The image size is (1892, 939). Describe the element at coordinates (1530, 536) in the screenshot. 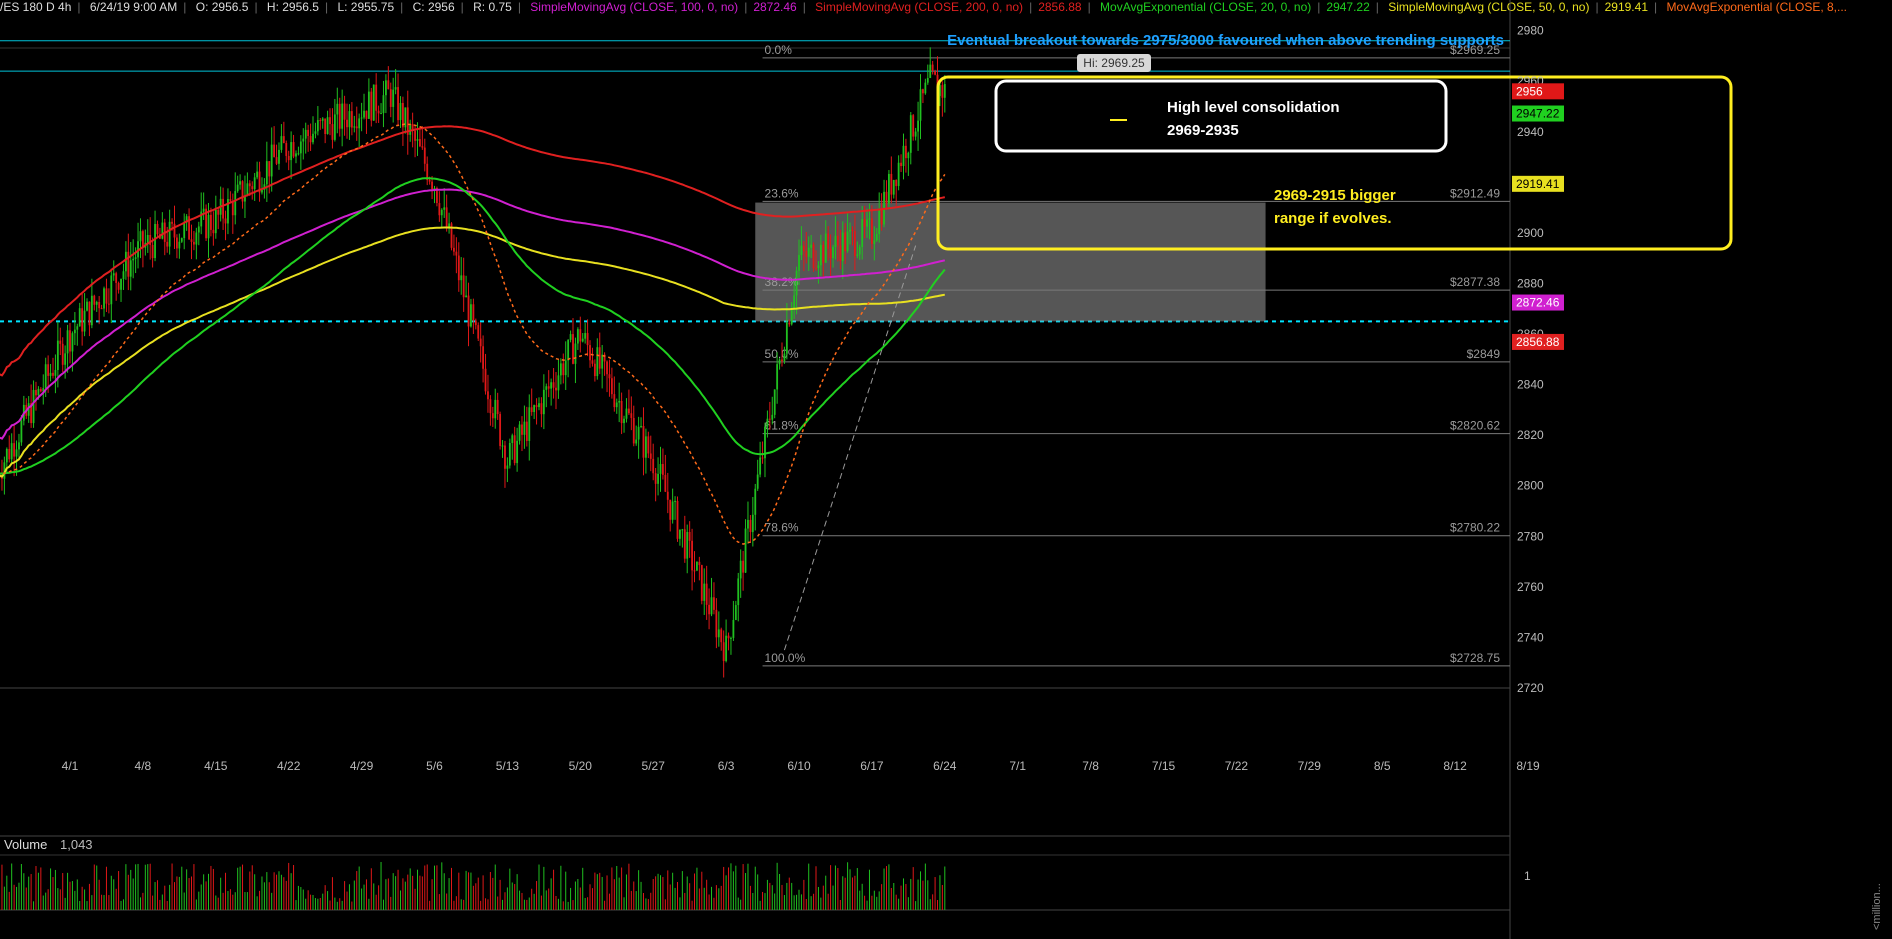

I see `y-tick-label: 2780` at that location.